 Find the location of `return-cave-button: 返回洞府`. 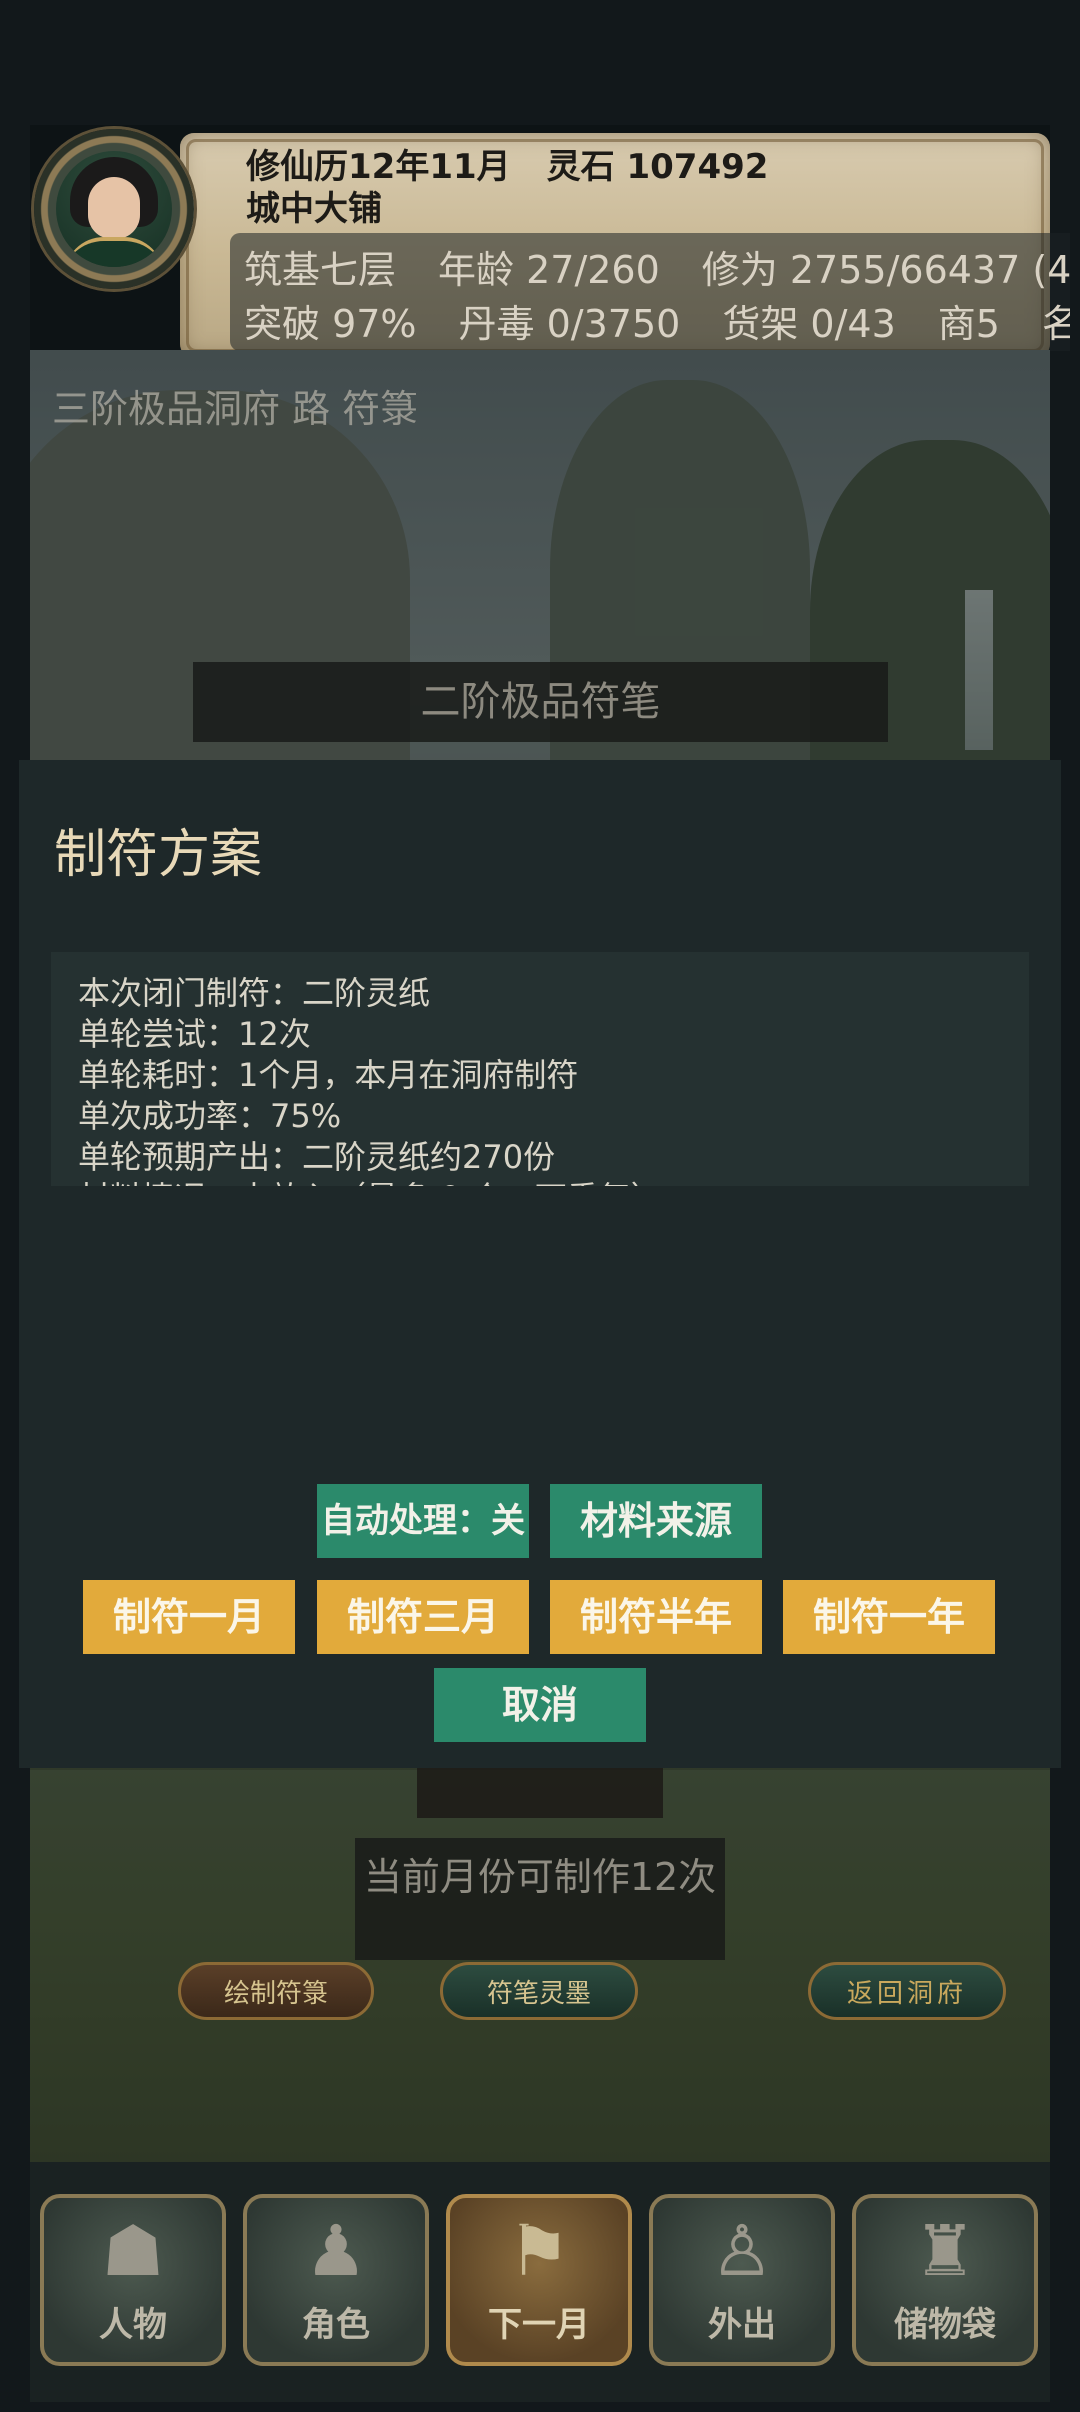

return-cave-button: 返回洞府 is located at coordinates (907, 1991).